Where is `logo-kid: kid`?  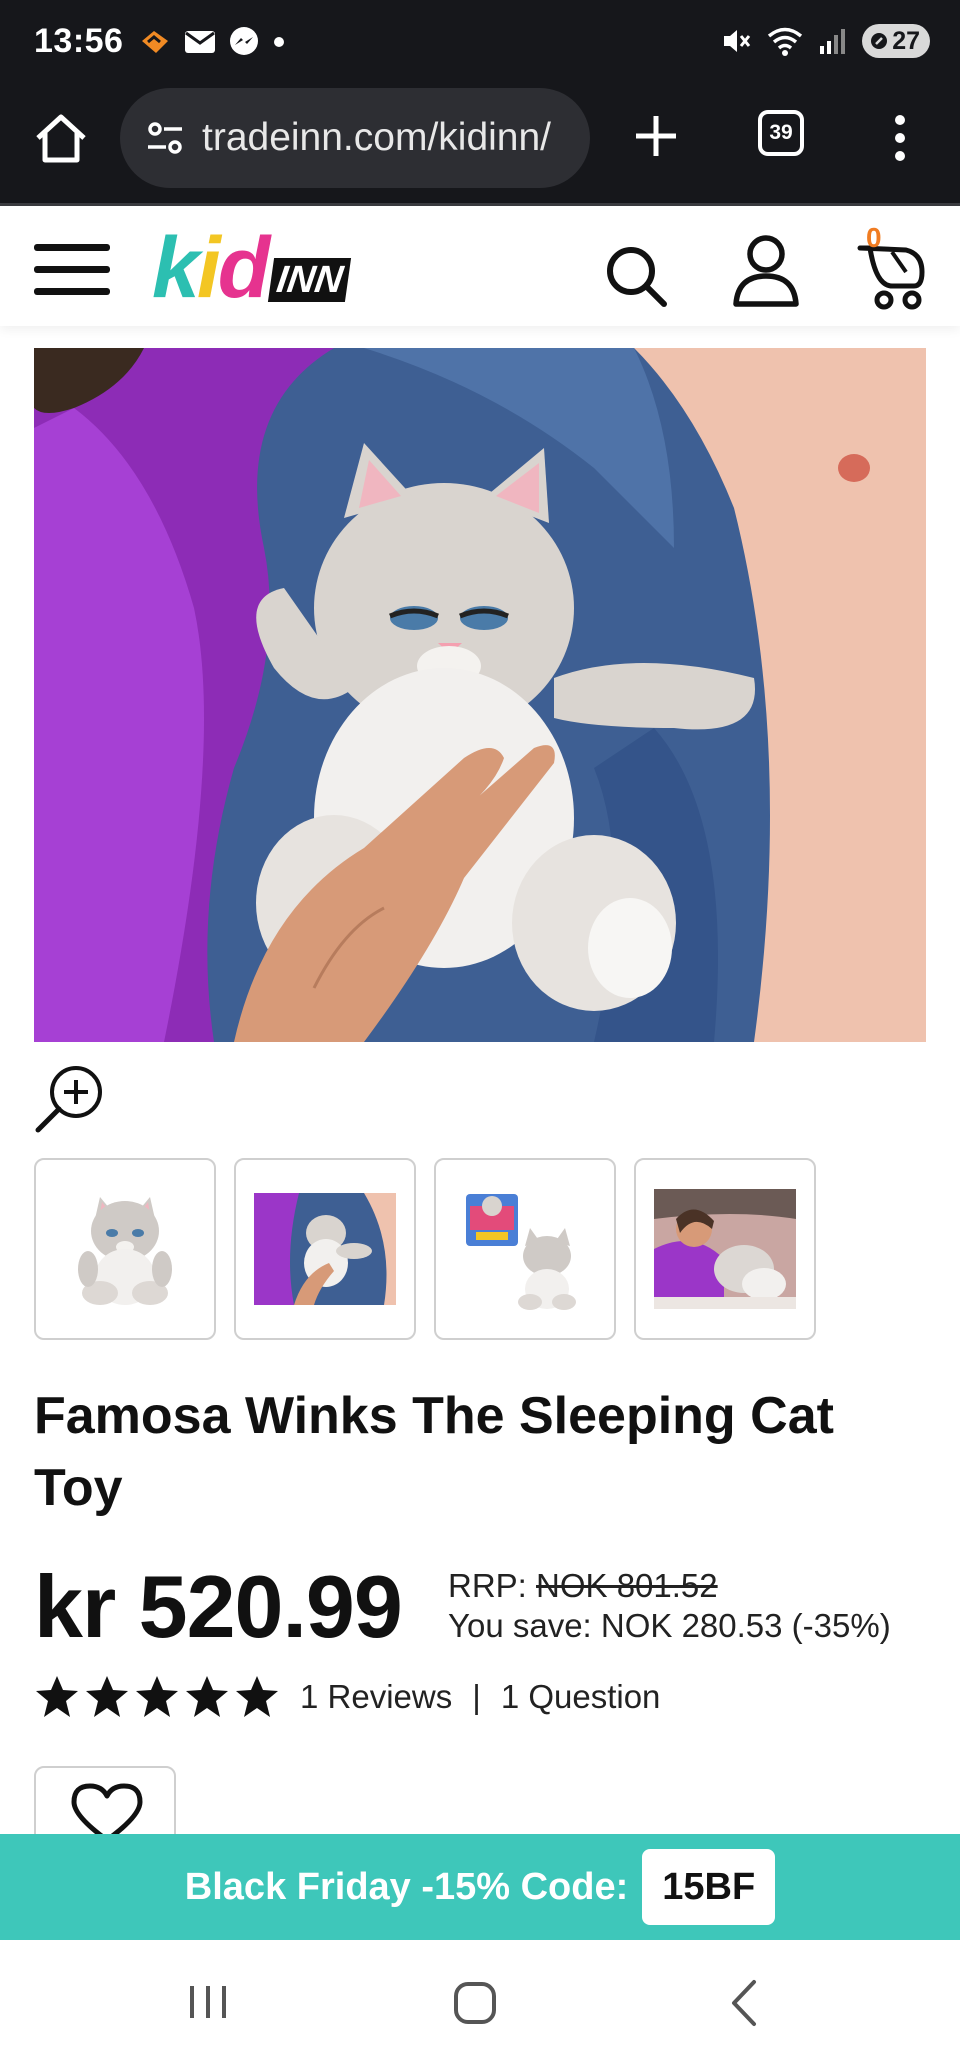 logo-kid: kid is located at coordinates (211, 268).